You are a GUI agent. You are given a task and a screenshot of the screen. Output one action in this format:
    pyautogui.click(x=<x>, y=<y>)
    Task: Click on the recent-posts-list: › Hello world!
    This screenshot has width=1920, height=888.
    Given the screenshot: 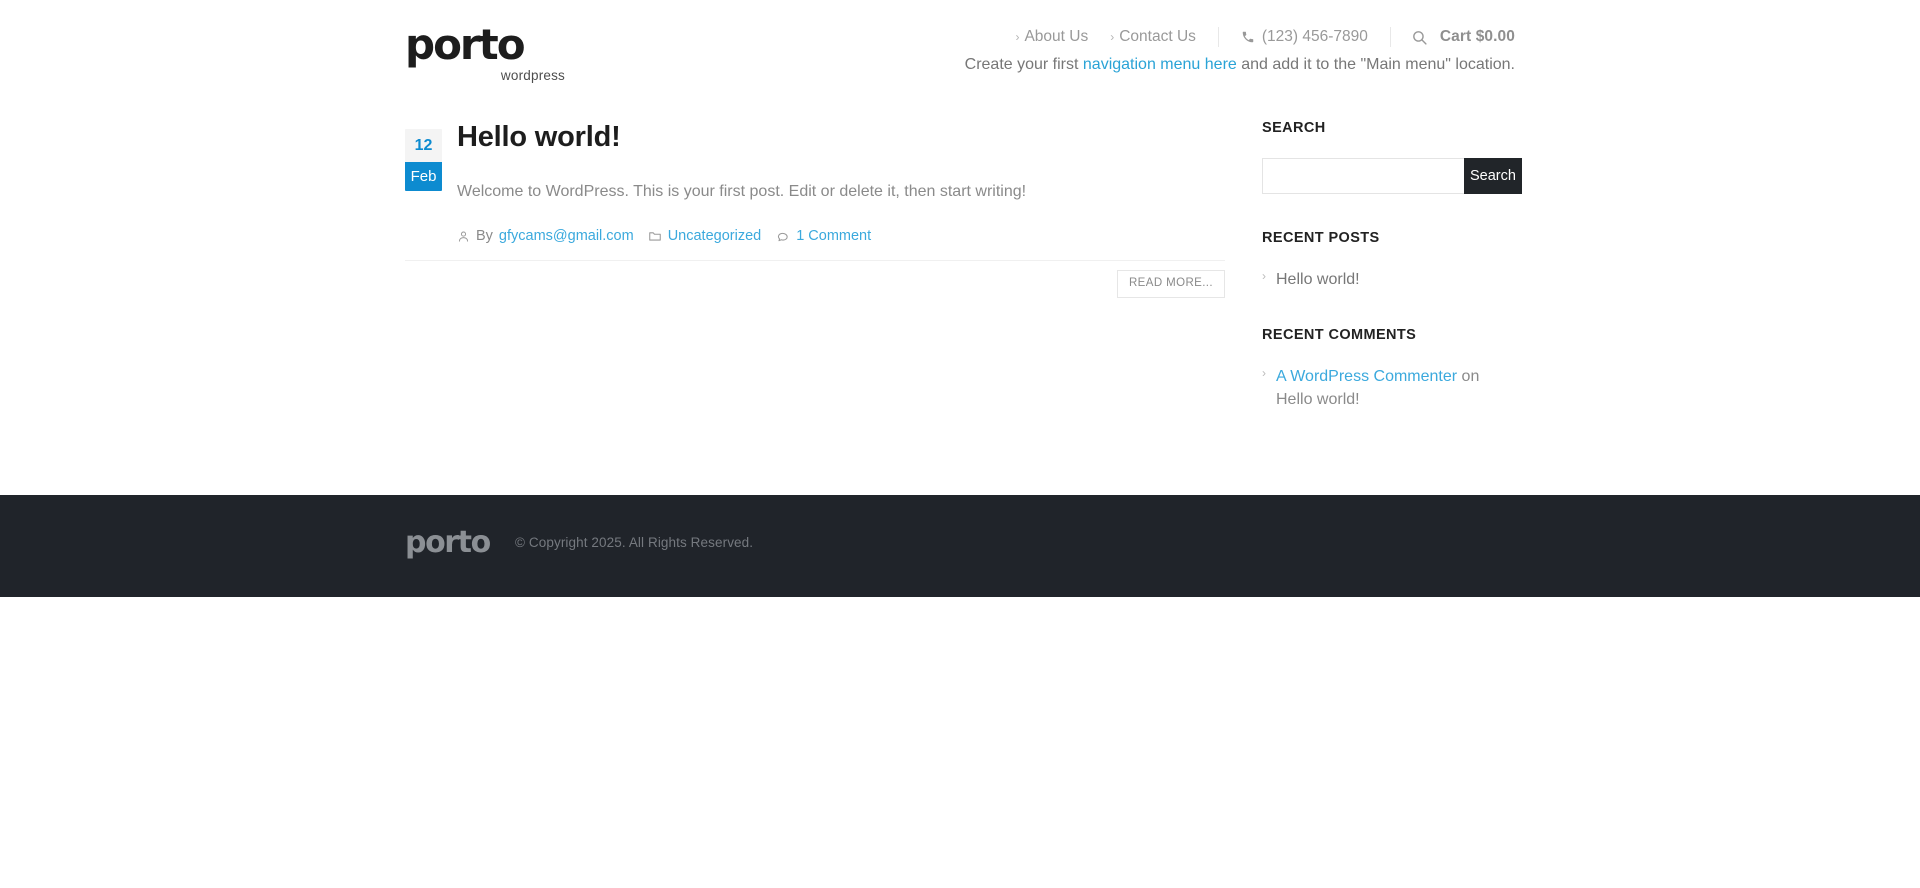 What is the action you would take?
    pyautogui.click(x=1391, y=279)
    